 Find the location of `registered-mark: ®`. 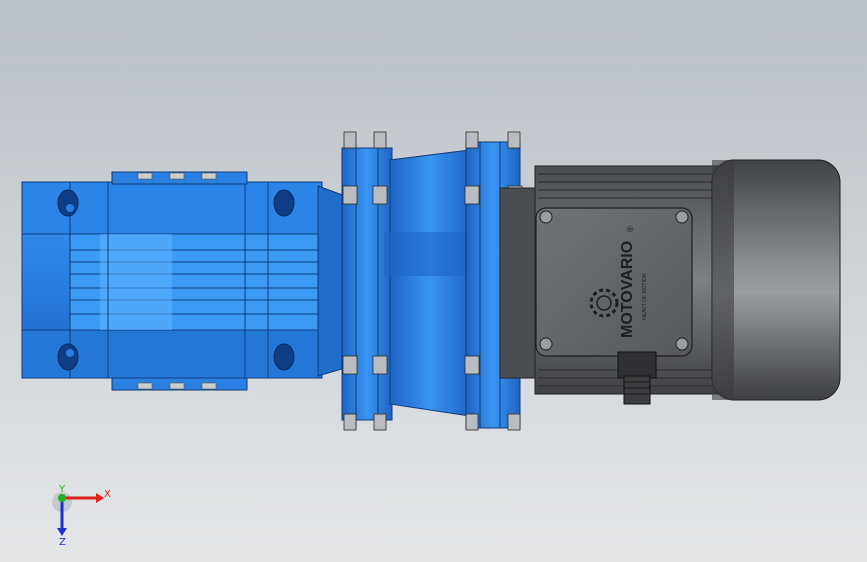

registered-mark: ® is located at coordinates (630, 229).